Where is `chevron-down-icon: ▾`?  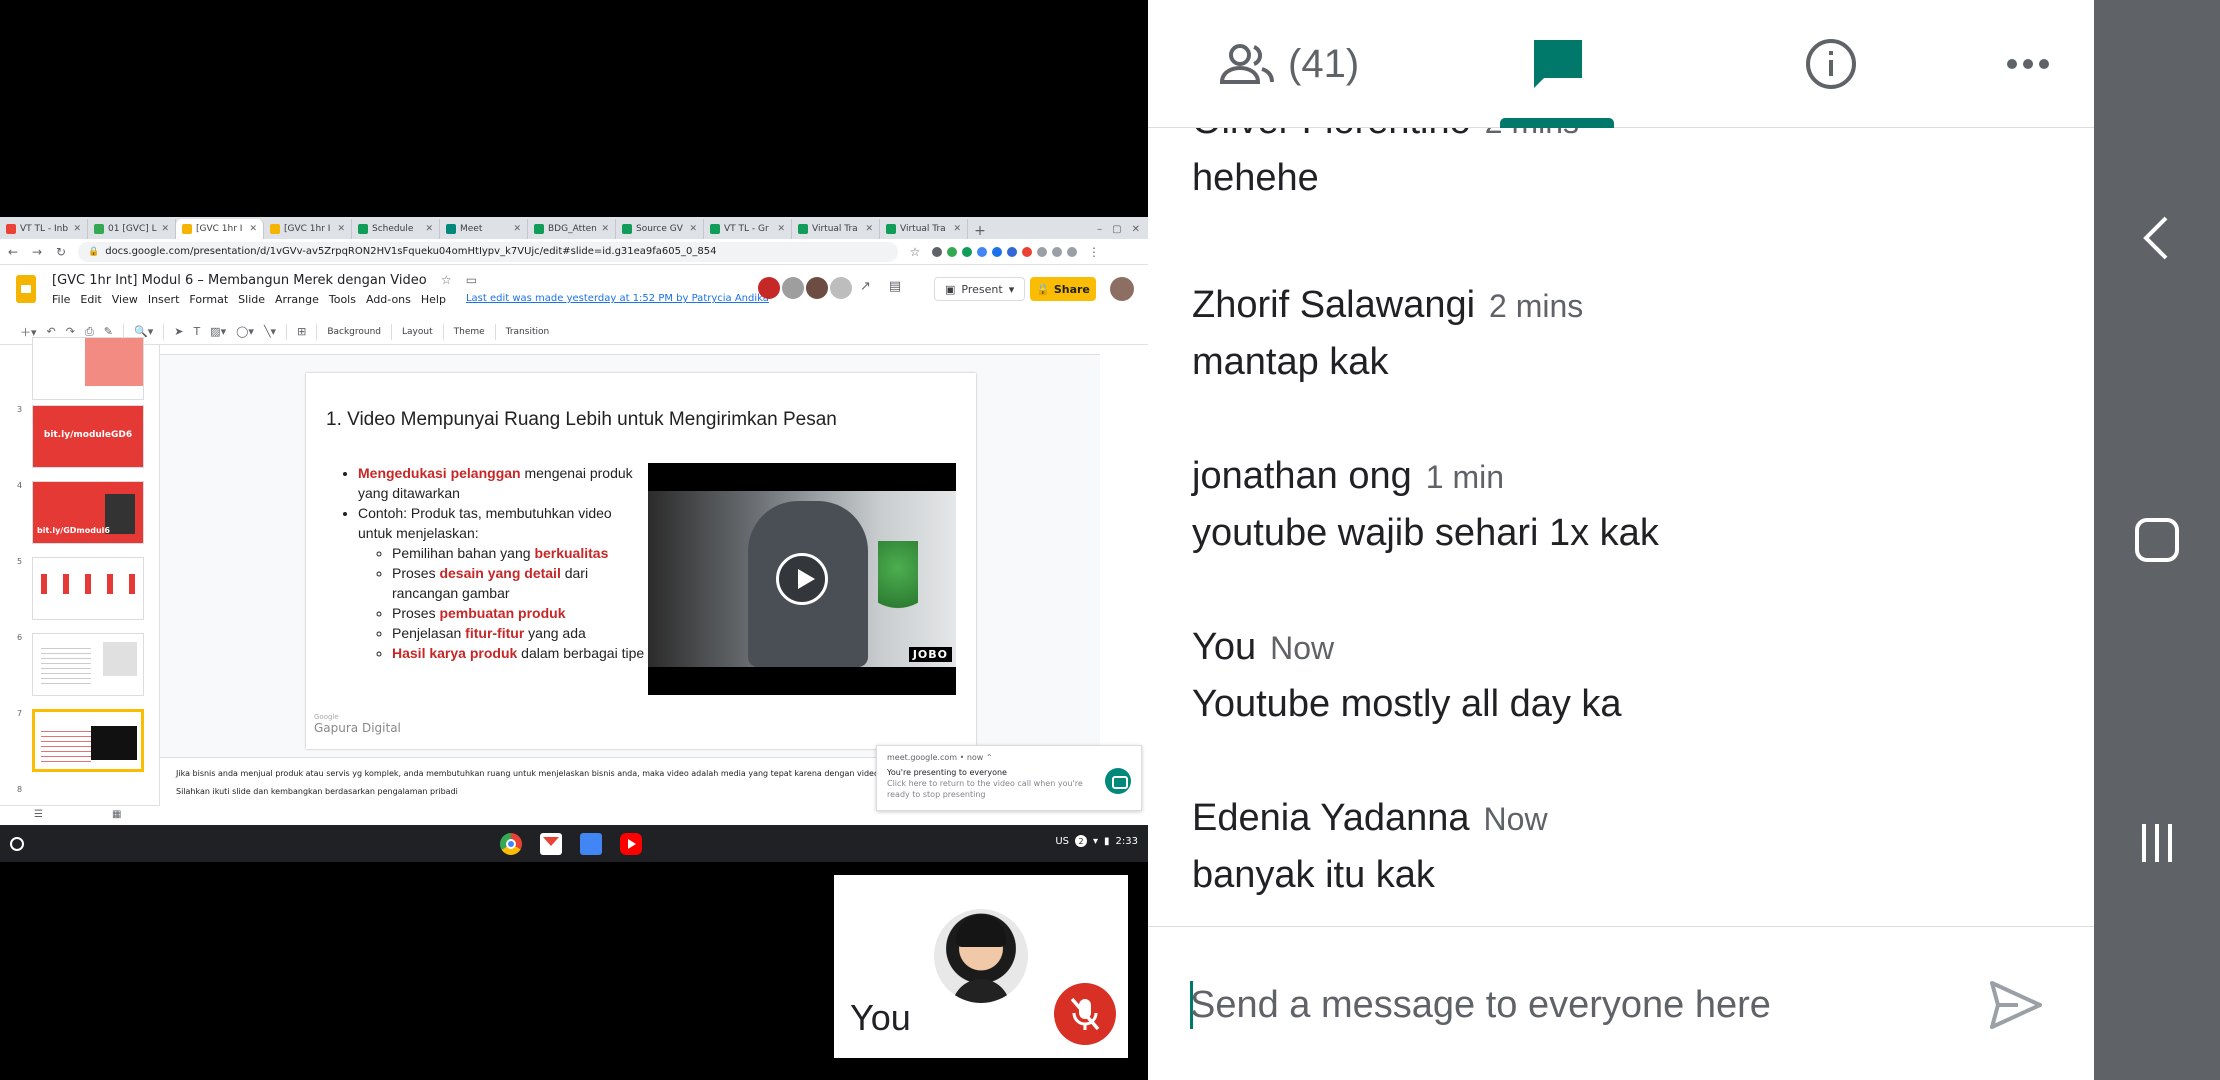
chevron-down-icon: ▾ is located at coordinates (1012, 289).